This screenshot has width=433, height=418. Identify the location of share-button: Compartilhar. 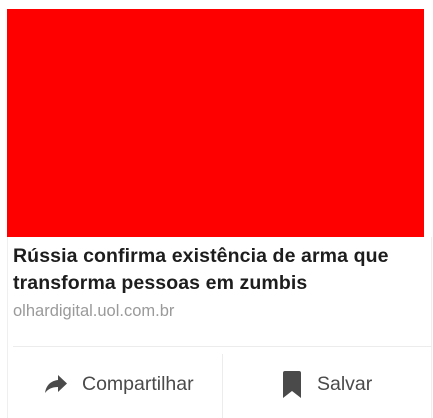
(119, 384).